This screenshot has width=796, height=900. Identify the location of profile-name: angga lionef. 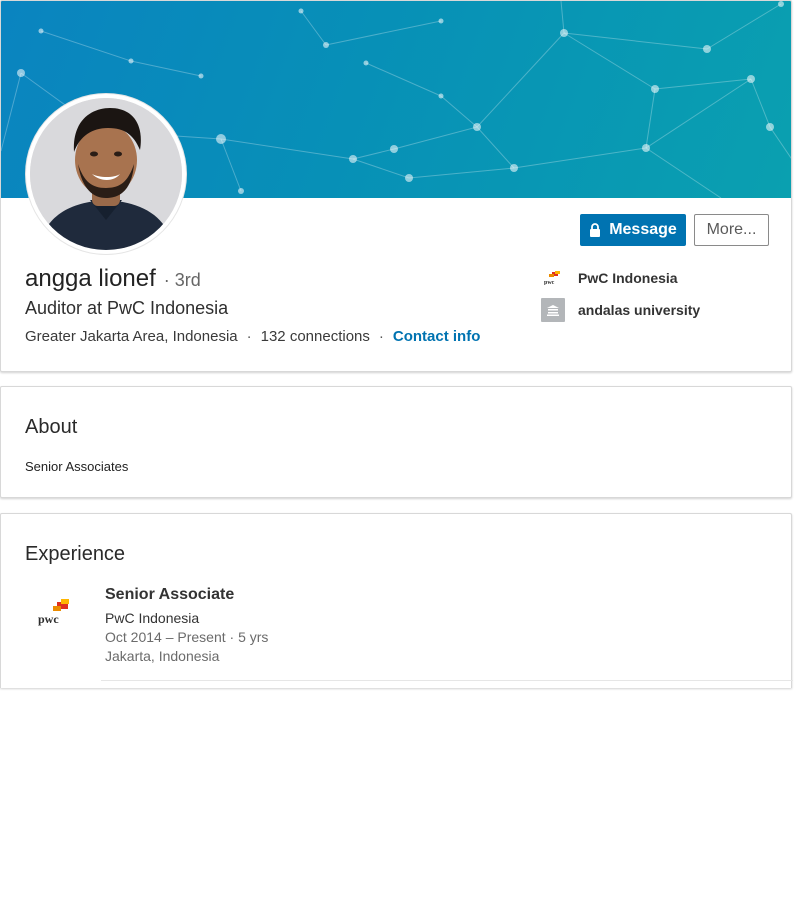
(90, 278).